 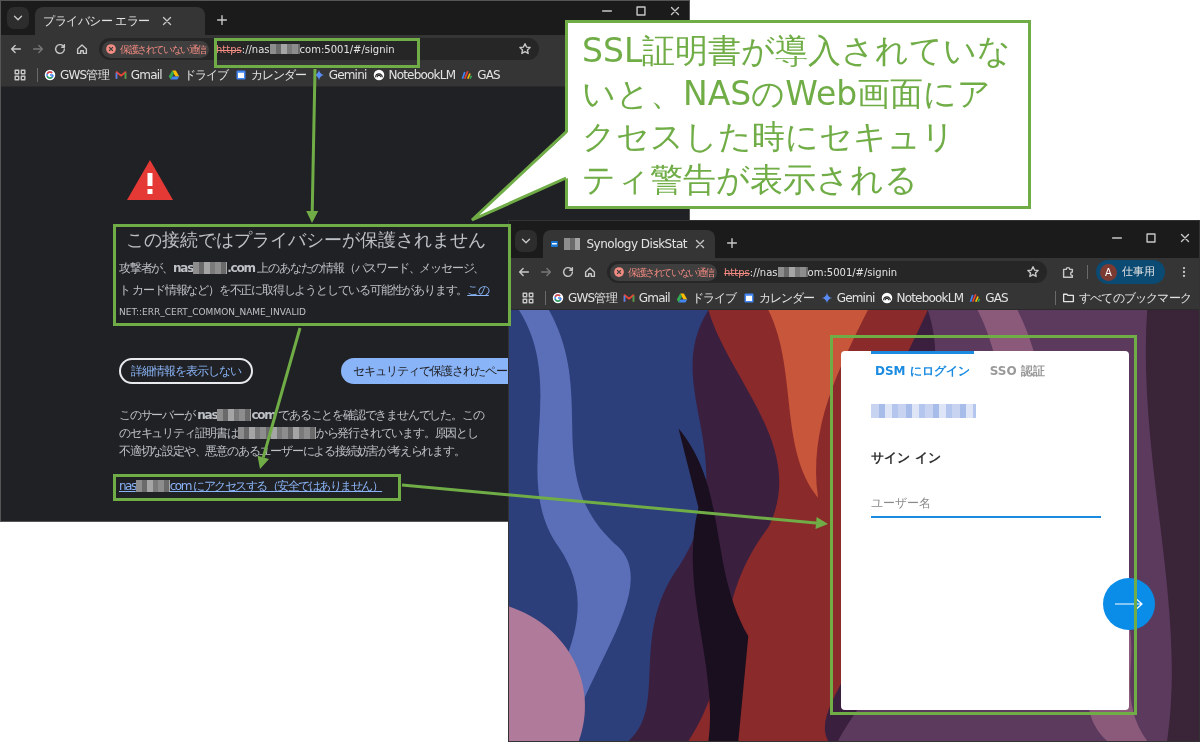 I want to click on browser-tab: Synology DiskStat, so click(x=629, y=244).